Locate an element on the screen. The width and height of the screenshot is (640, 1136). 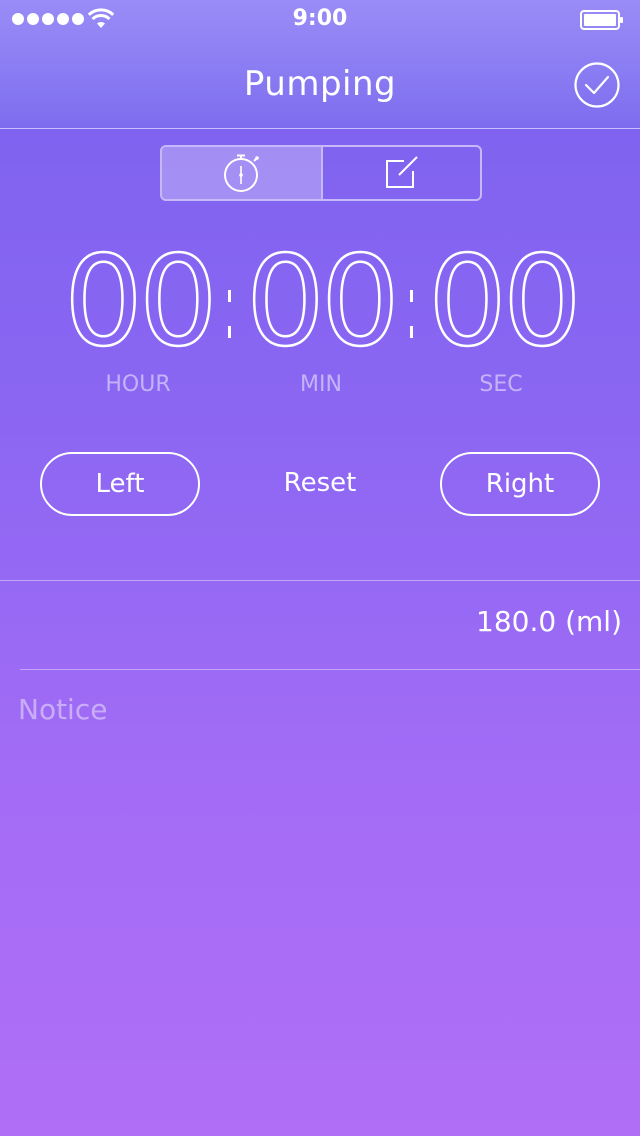
status-time: 9:00 is located at coordinates (320, 18).